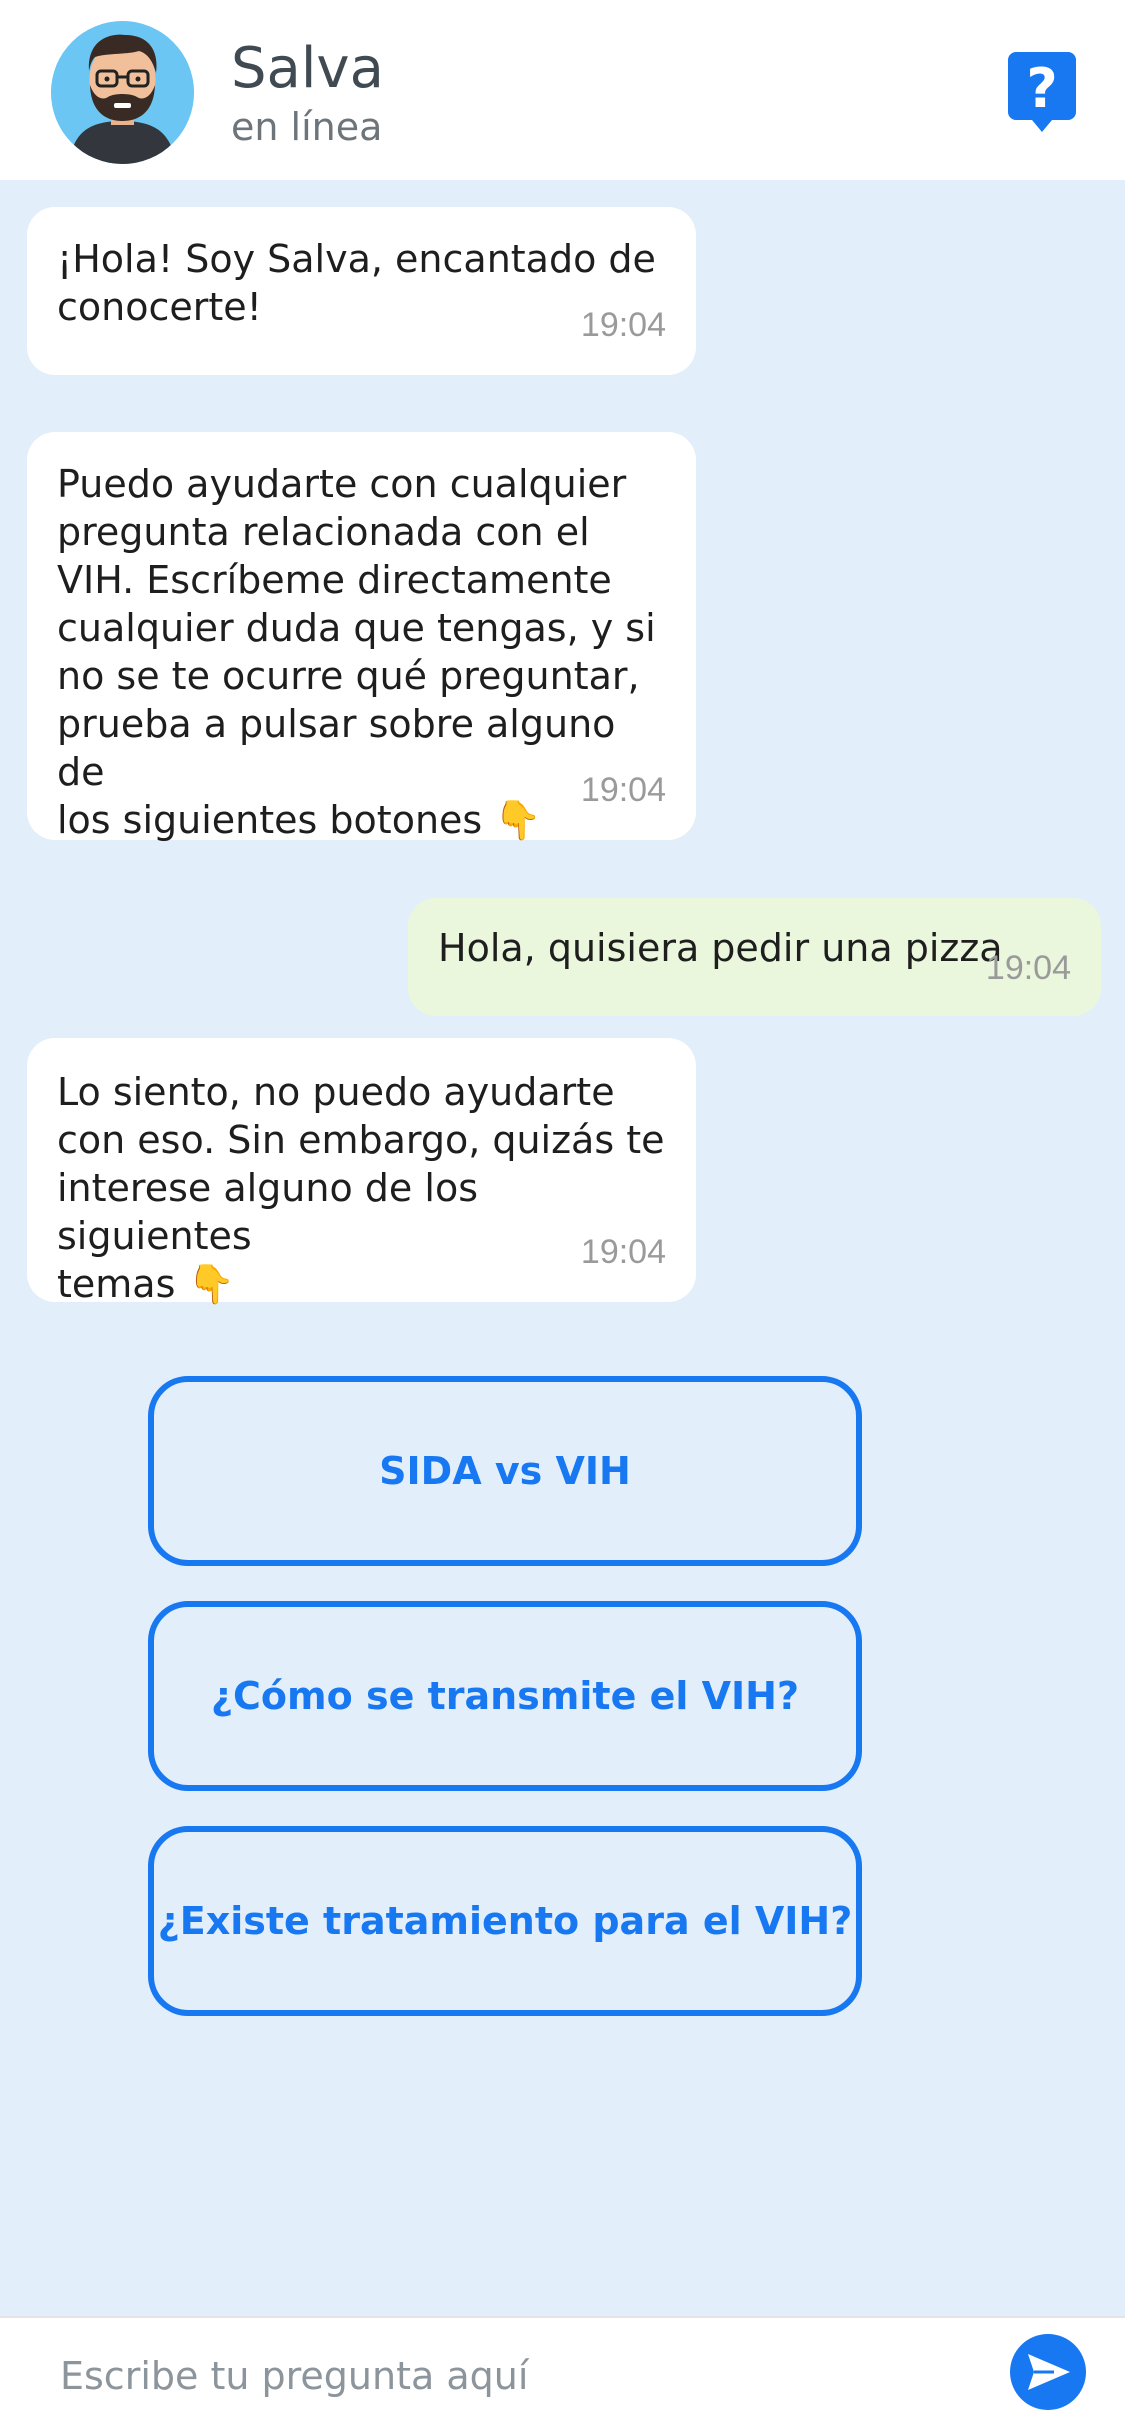  I want to click on help-button: ?, so click(1042, 92).